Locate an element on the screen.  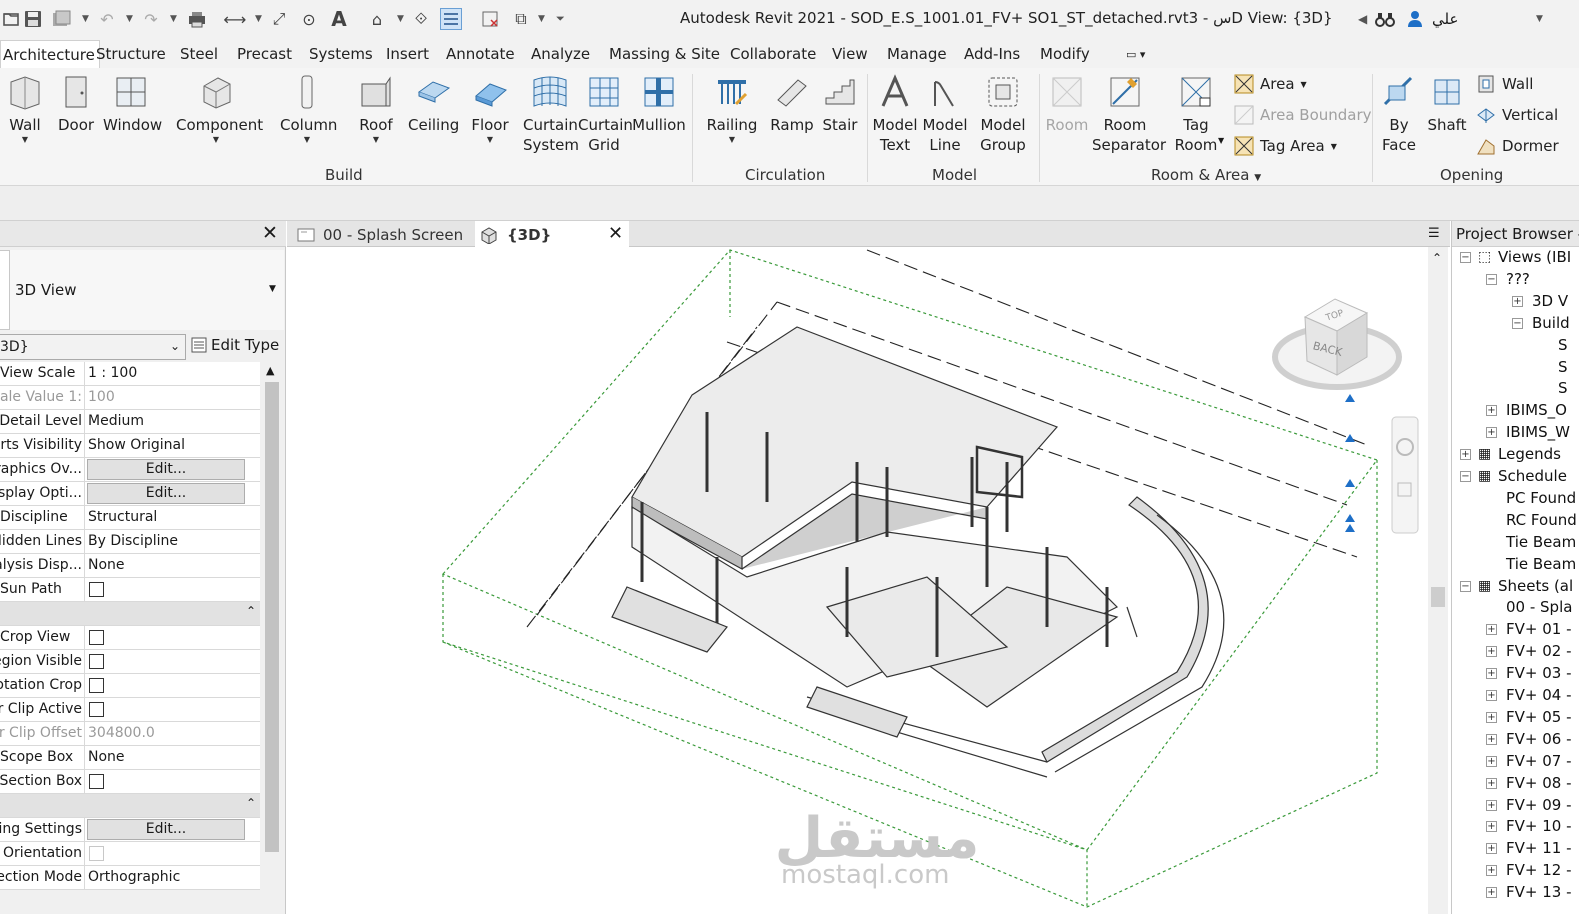
dimension-icon: ⤢ is located at coordinates (279, 19).